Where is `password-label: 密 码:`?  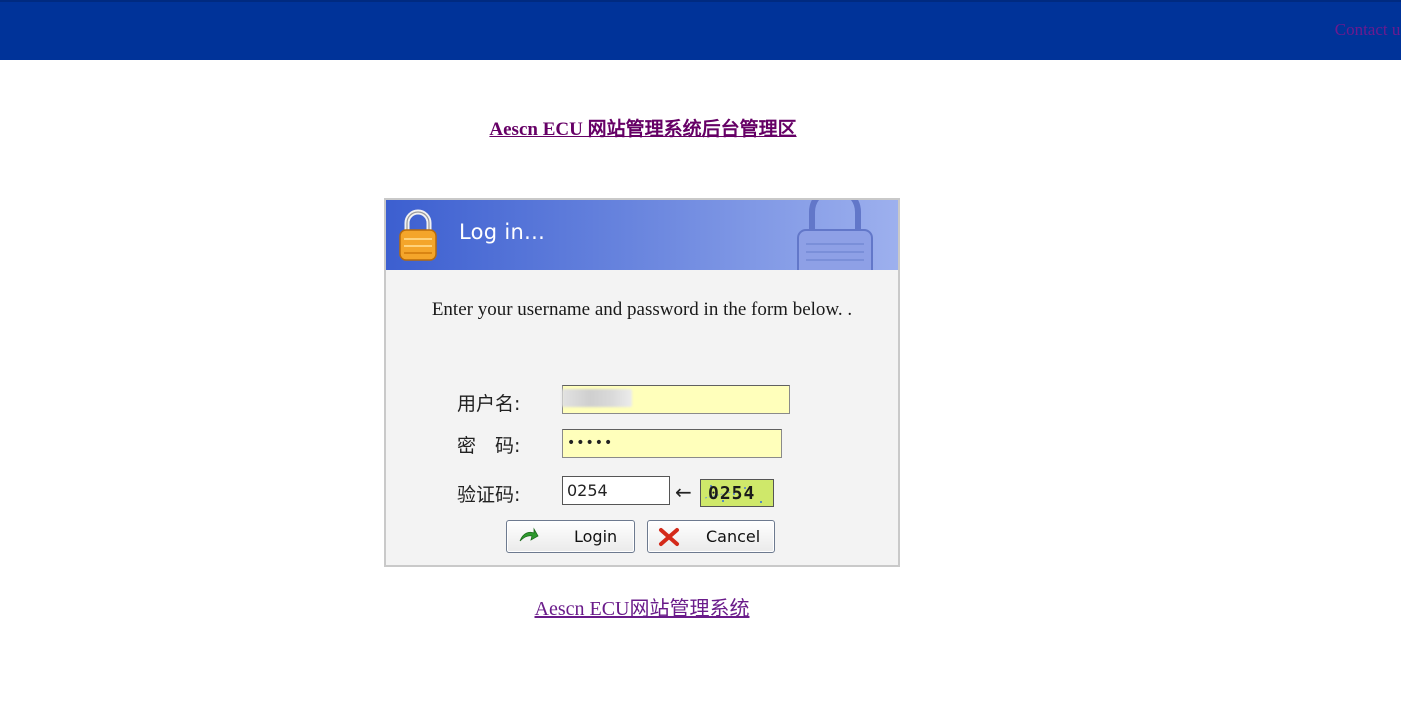 password-label: 密 码: is located at coordinates (489, 446).